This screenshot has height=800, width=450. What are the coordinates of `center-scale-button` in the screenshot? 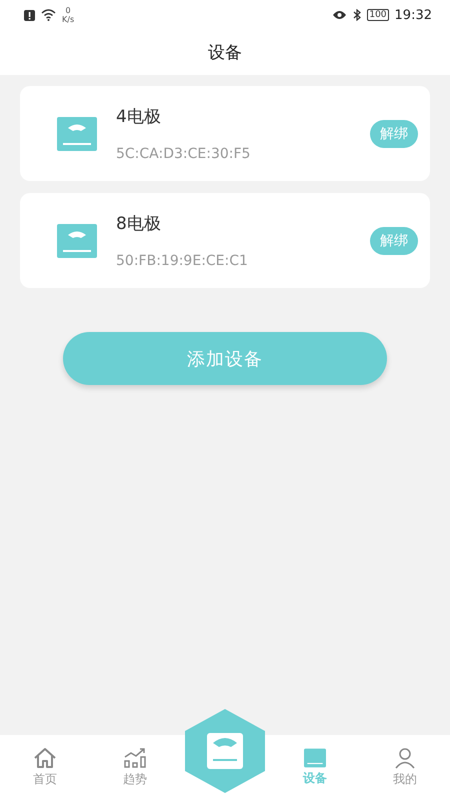 It's located at (225, 751).